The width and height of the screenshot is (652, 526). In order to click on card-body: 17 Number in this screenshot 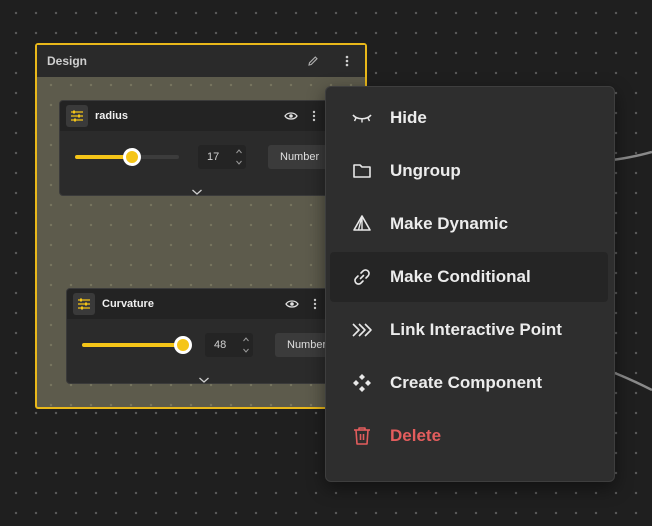, I will do `click(194, 151)`.